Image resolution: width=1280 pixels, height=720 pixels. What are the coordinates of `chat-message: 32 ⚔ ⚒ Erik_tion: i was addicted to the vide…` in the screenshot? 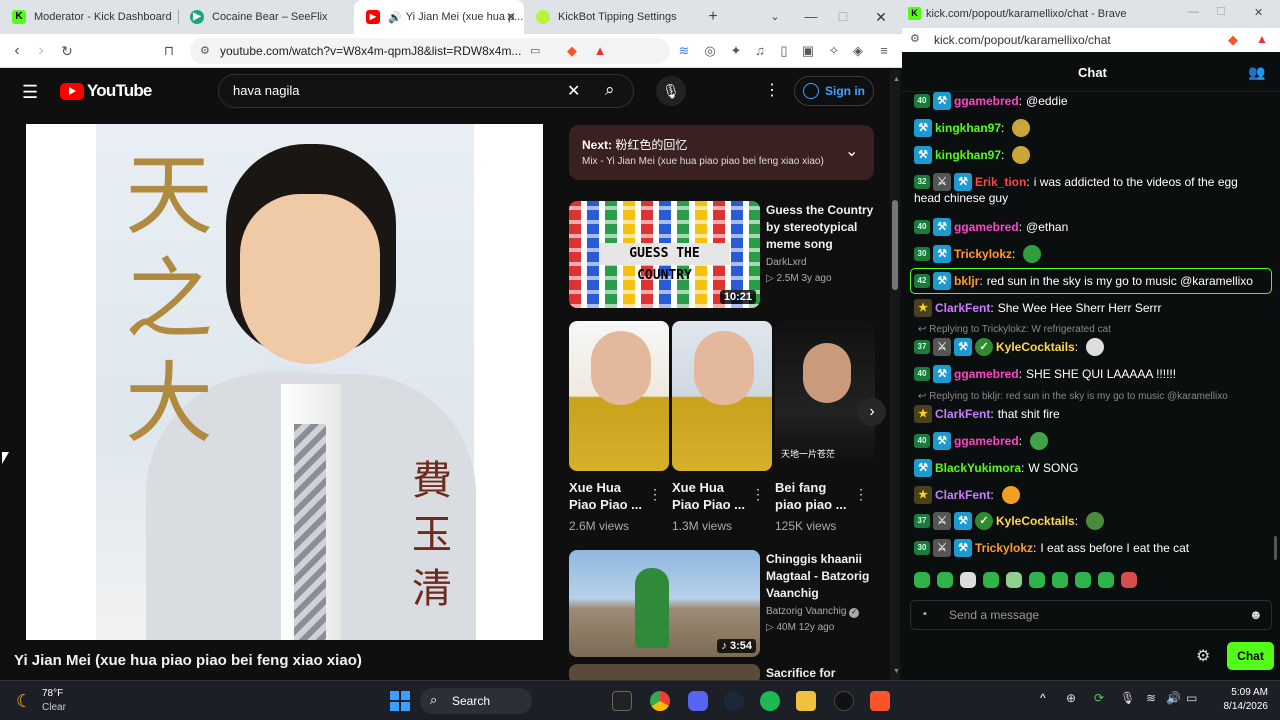 It's located at (1076, 182).